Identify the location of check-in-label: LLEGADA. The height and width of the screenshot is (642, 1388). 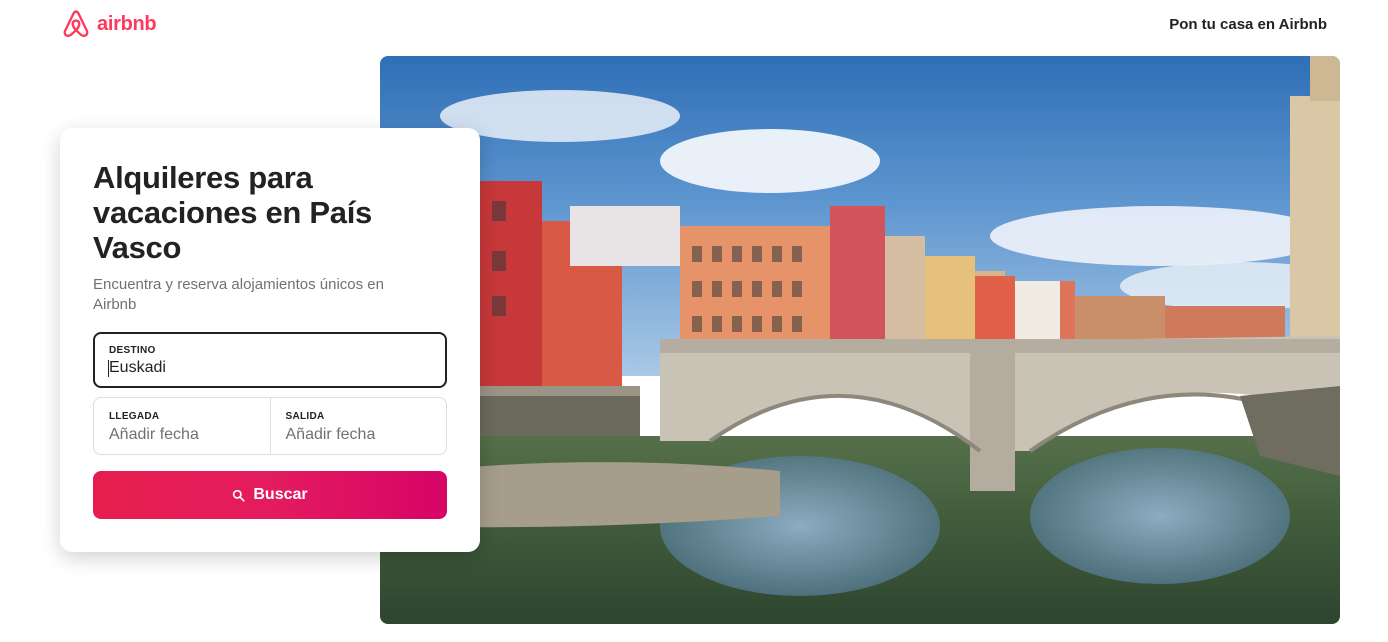
(134, 416).